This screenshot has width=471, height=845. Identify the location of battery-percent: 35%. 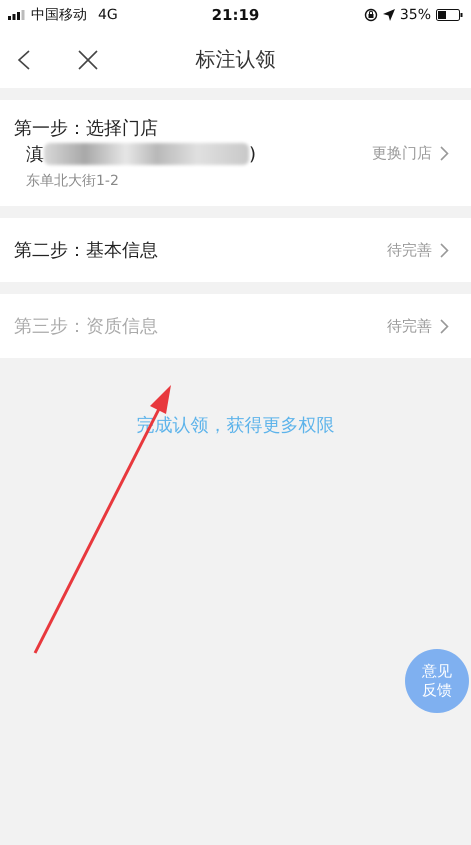
(415, 15).